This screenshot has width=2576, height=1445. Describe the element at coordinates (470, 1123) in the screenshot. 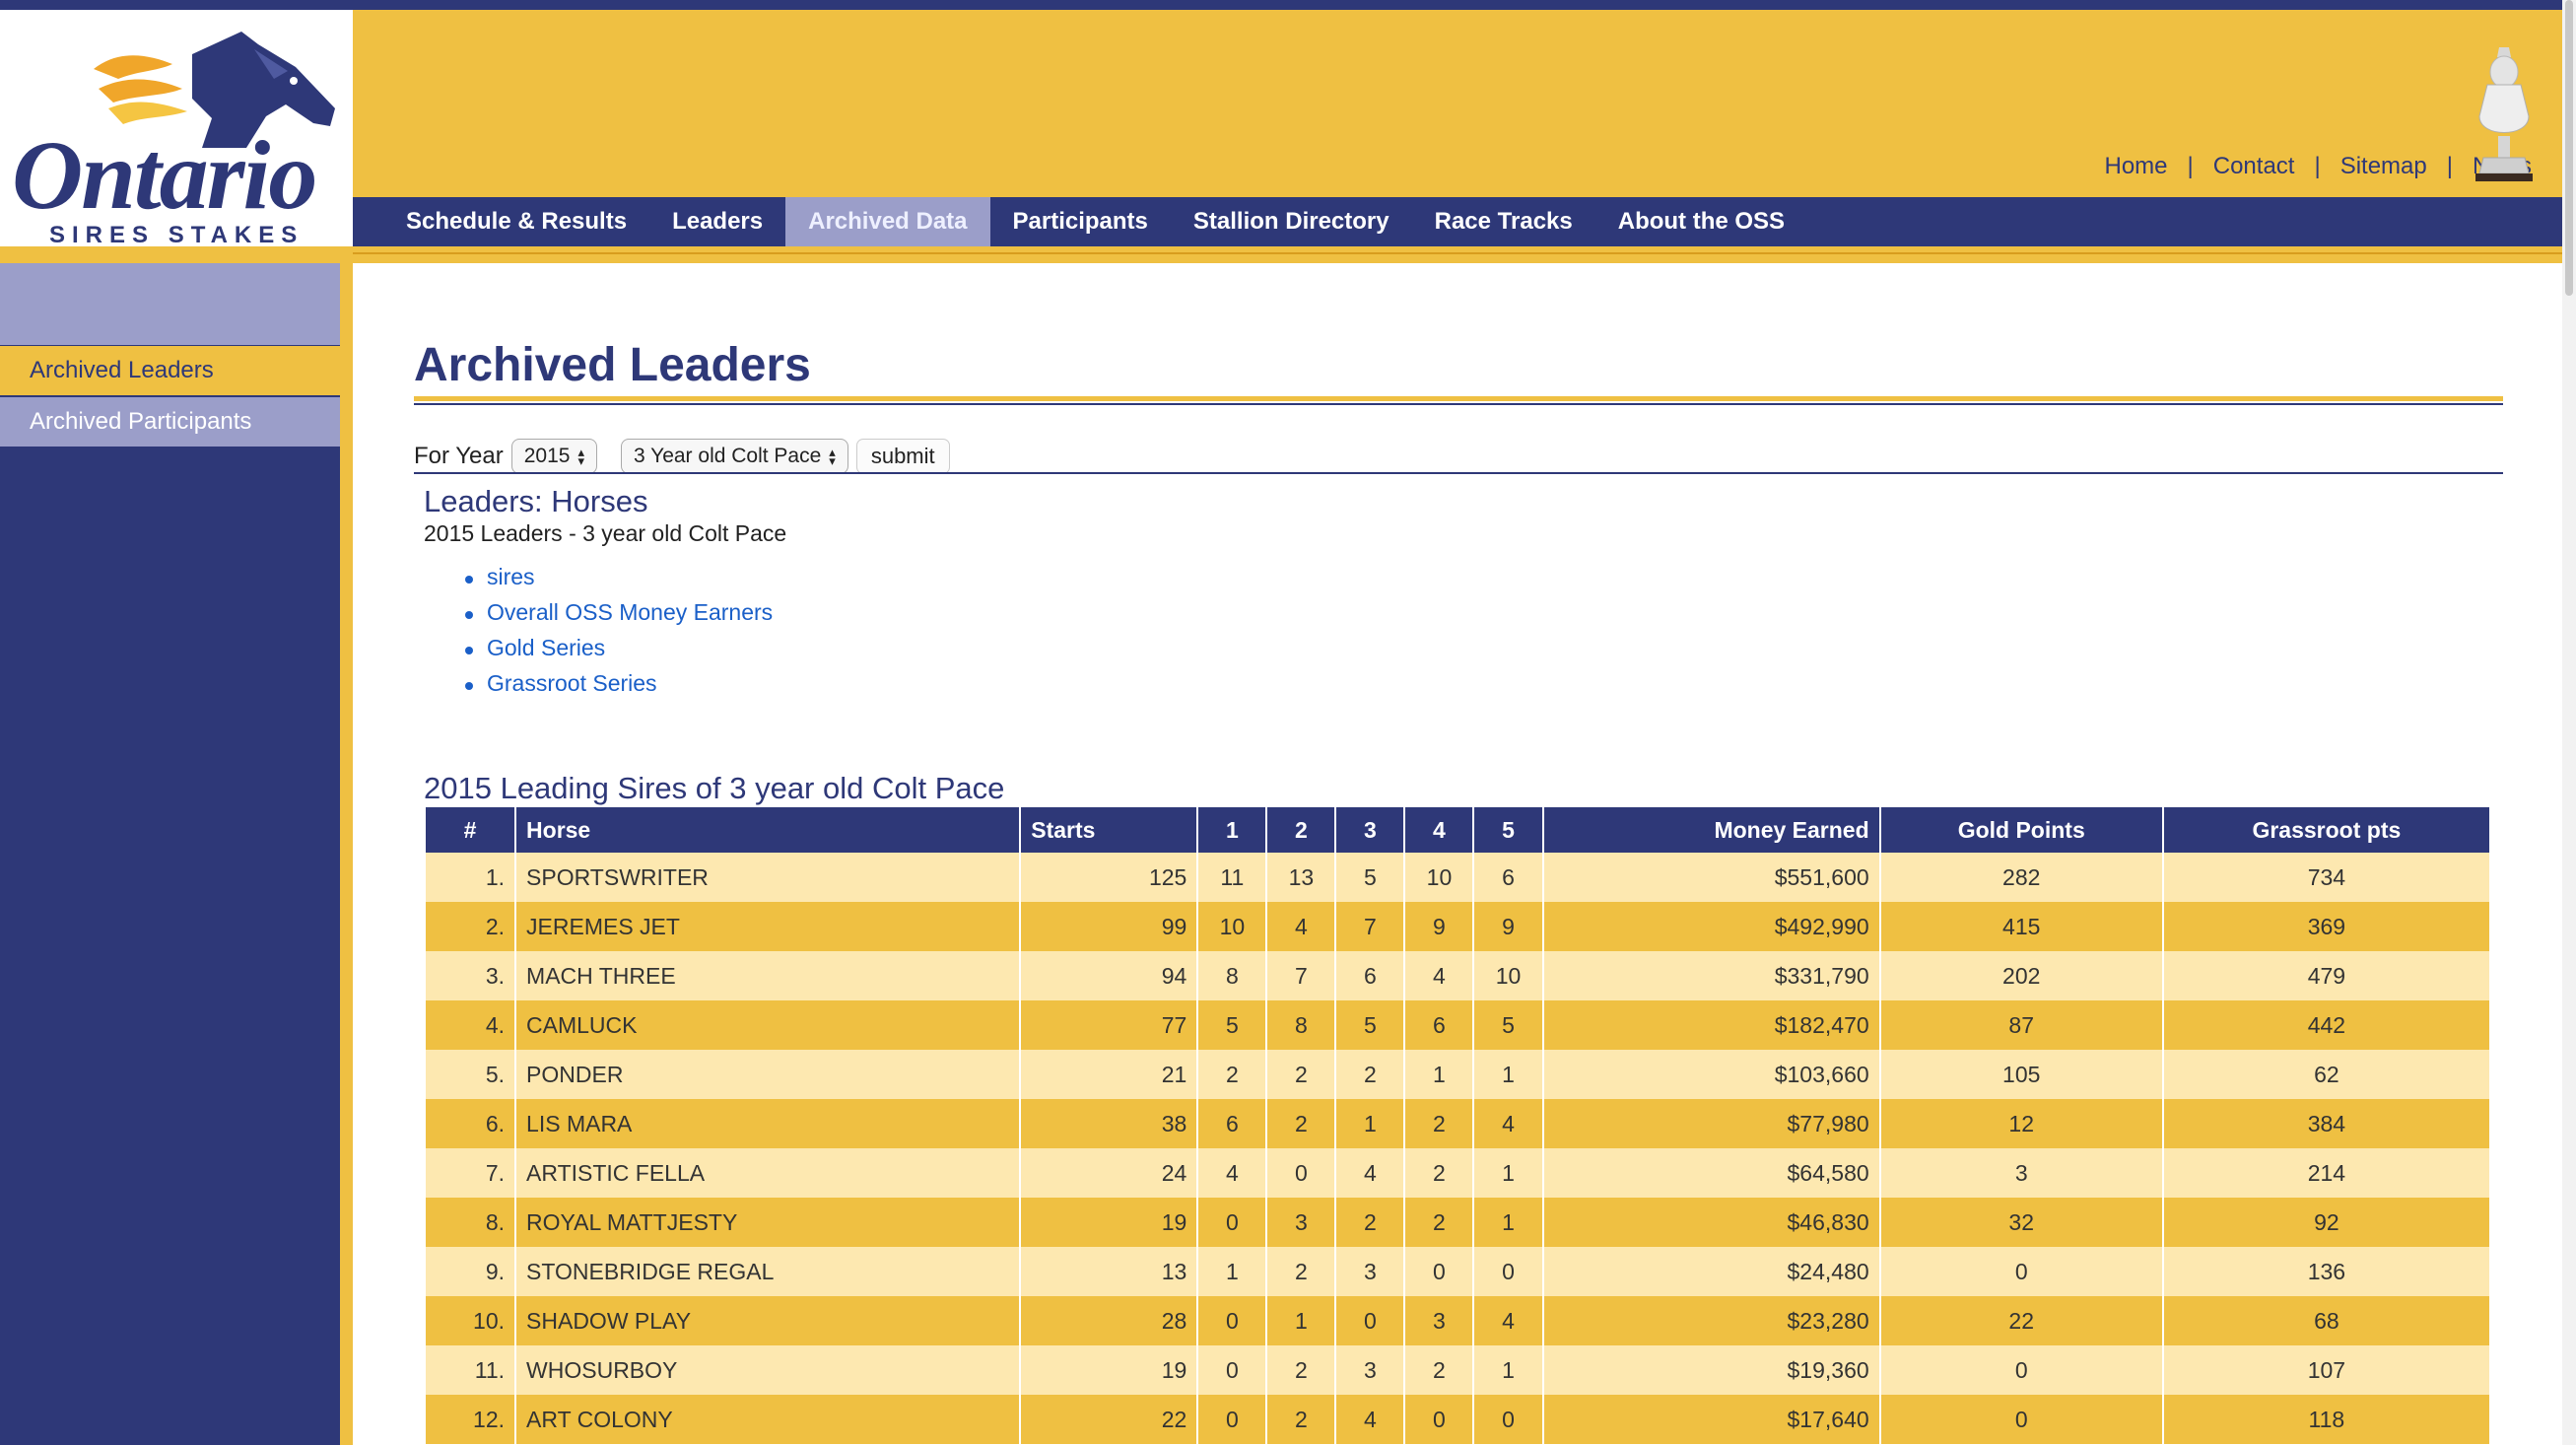

I see `rank-cell: 6.` at that location.